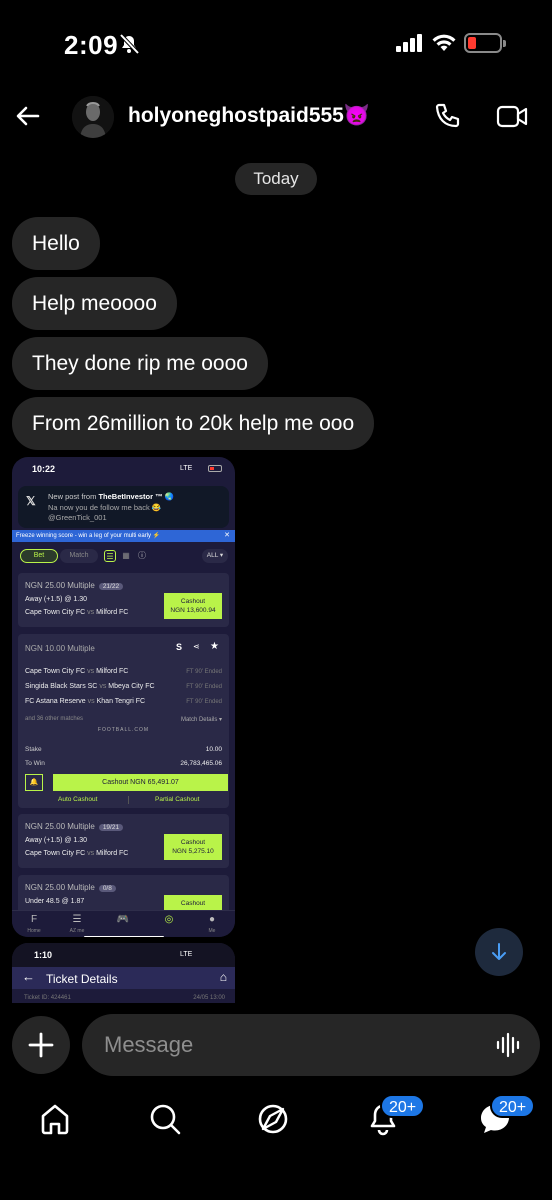  What do you see at coordinates (129, 44) in the screenshot?
I see `bell-slash-icon` at bounding box center [129, 44].